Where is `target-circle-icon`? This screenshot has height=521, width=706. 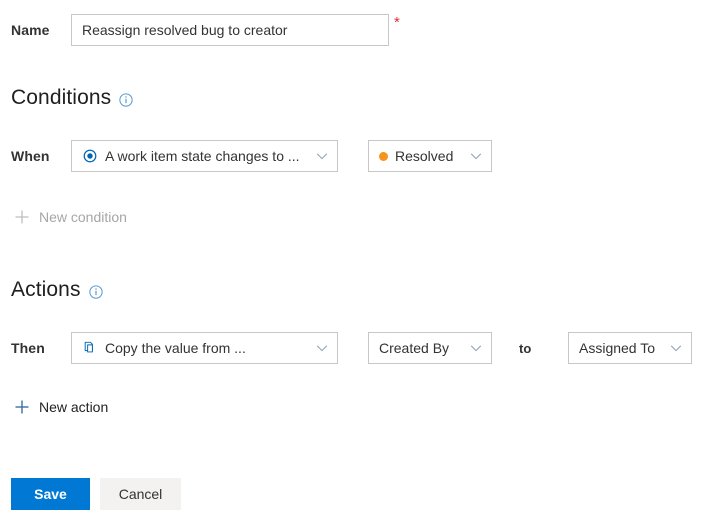 target-circle-icon is located at coordinates (90, 156).